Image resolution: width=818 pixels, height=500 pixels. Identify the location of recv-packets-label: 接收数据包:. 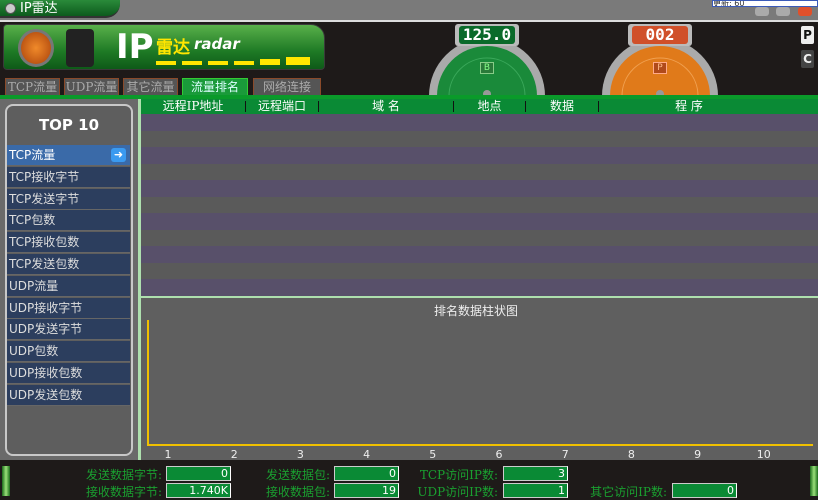
(297, 492).